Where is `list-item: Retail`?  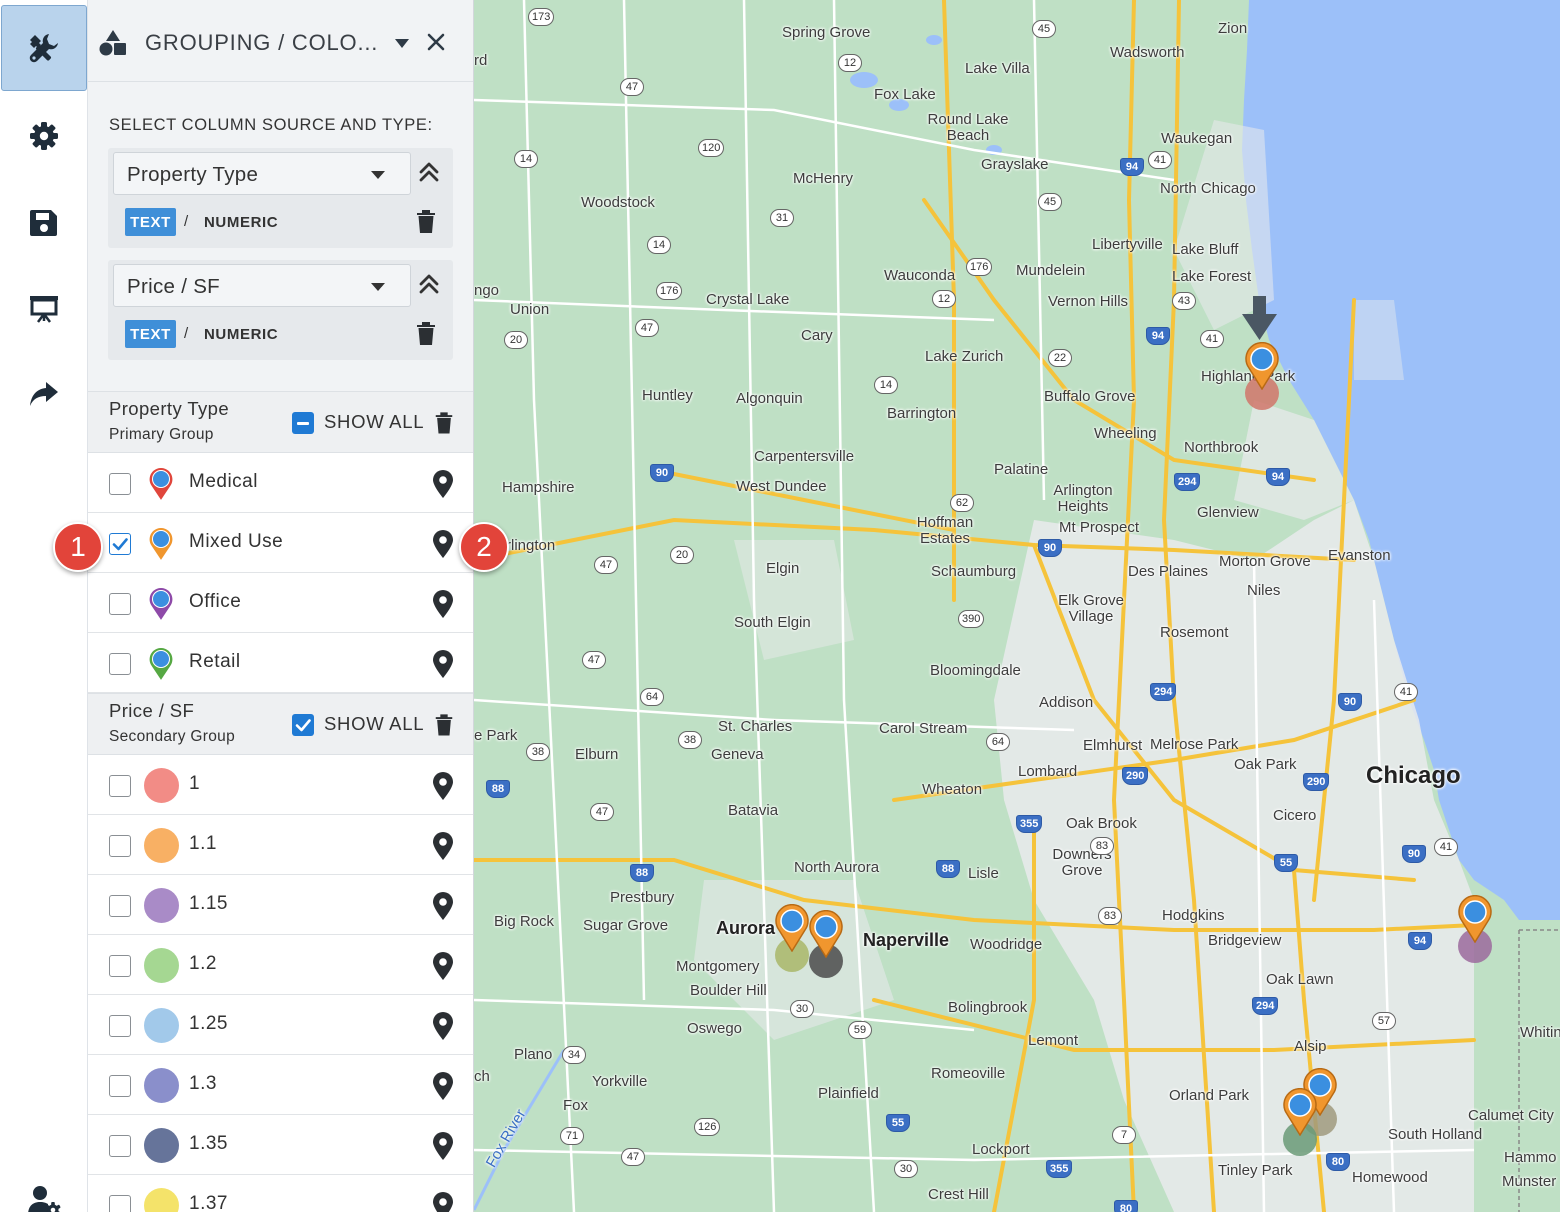 list-item: Retail is located at coordinates (280, 663).